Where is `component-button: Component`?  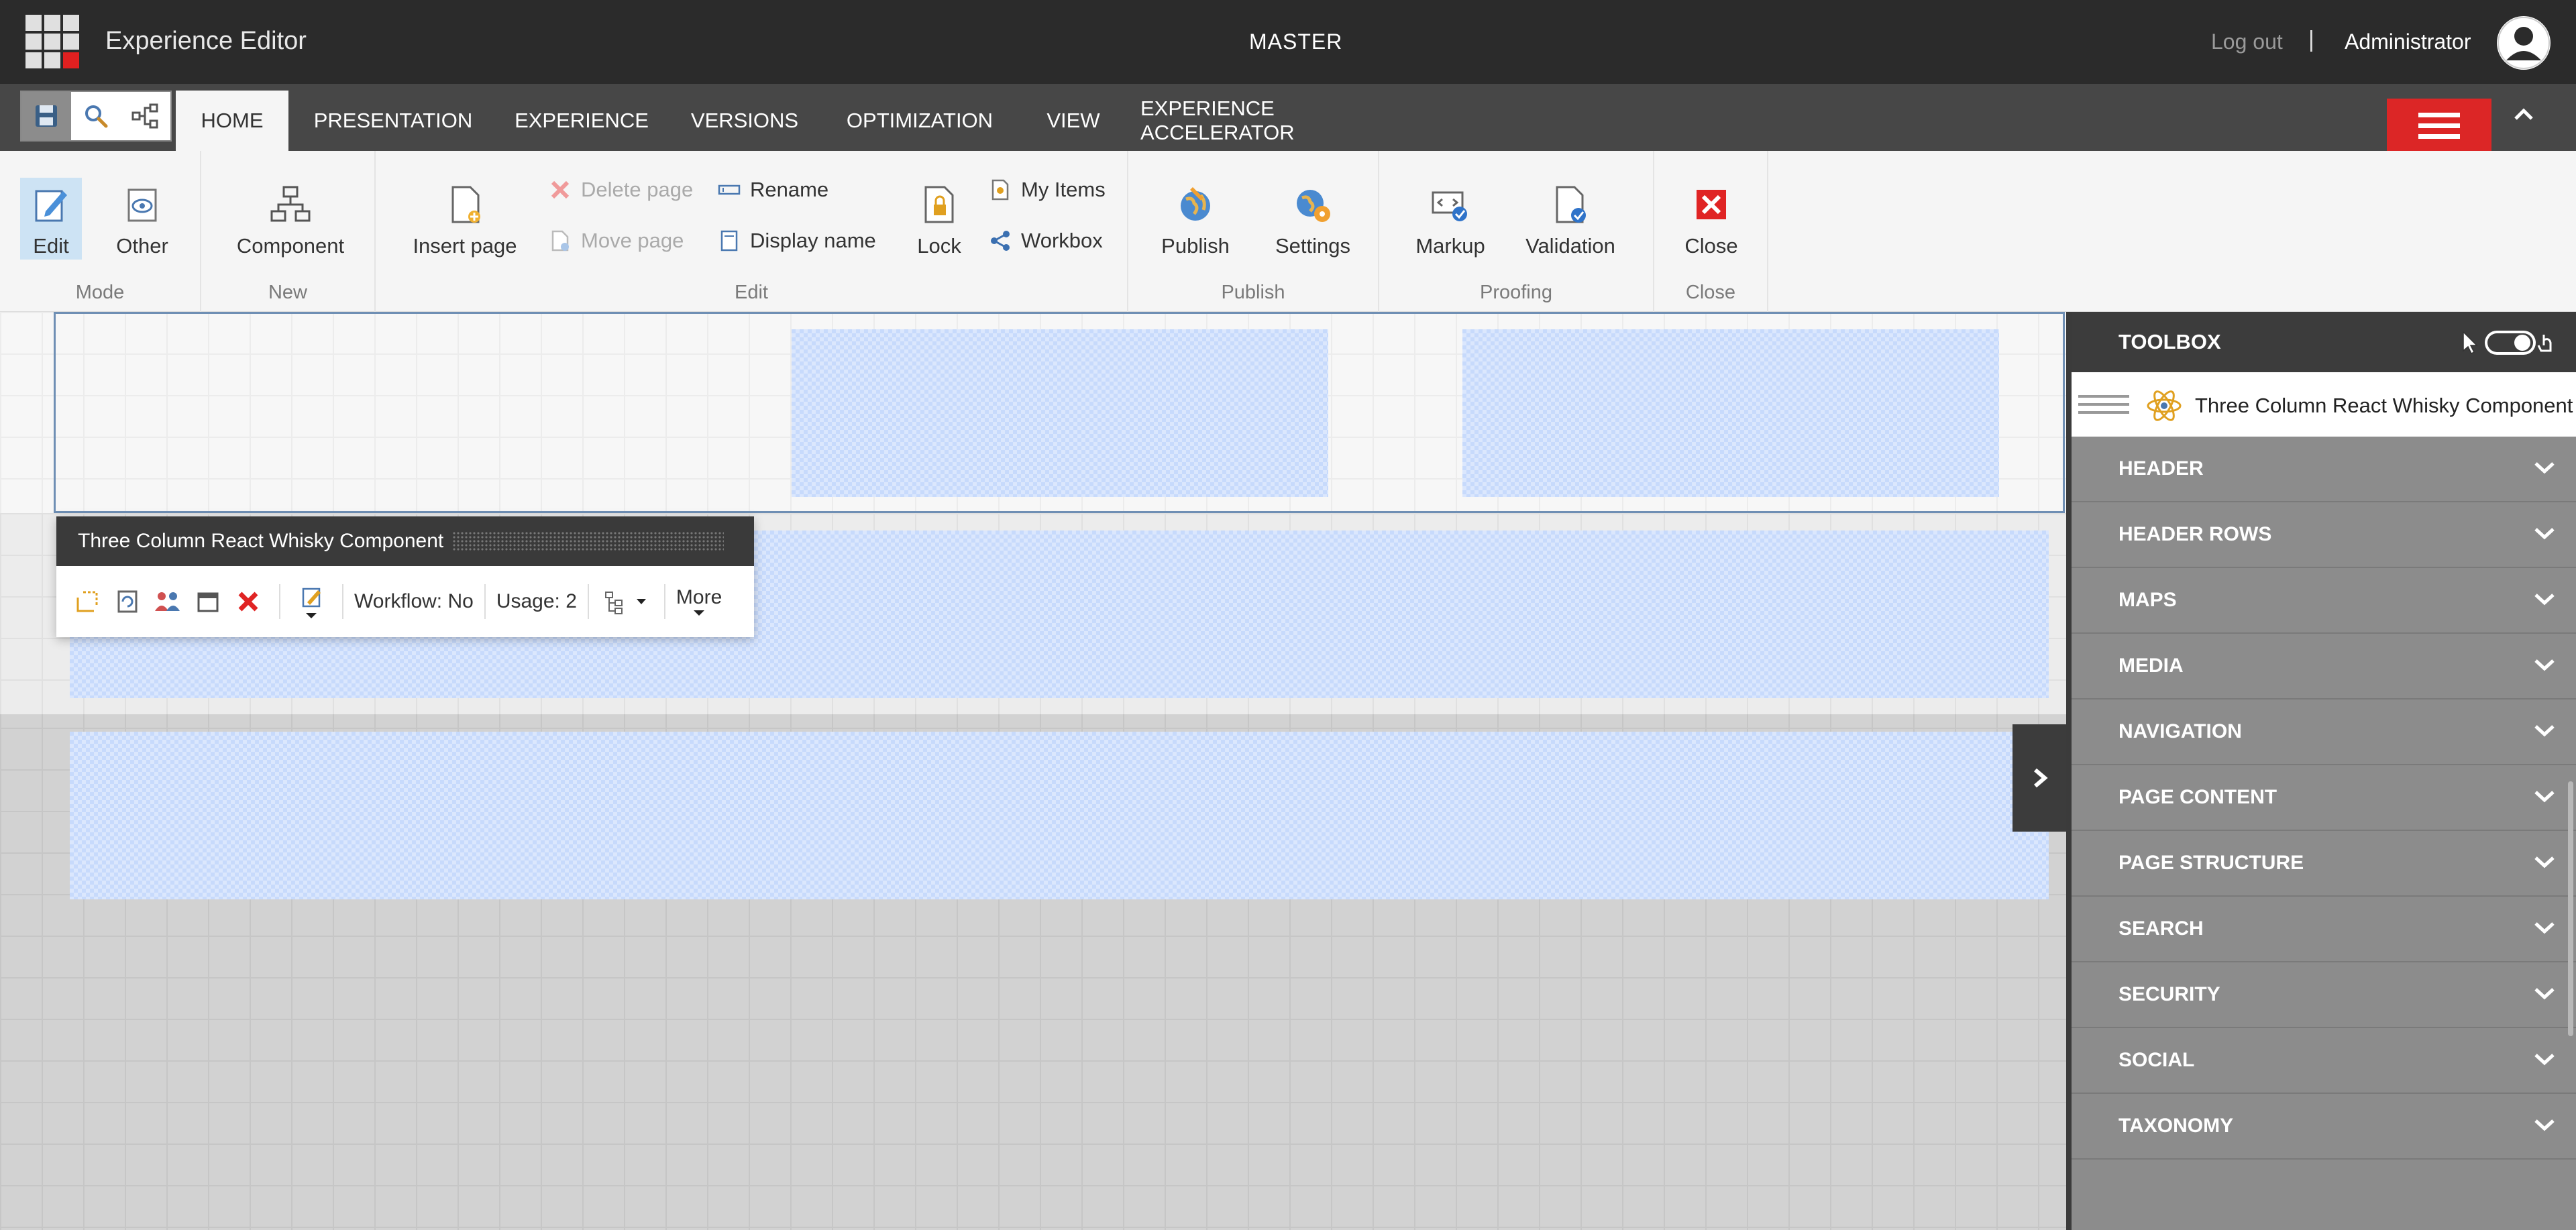 component-button: Component is located at coordinates (290, 220).